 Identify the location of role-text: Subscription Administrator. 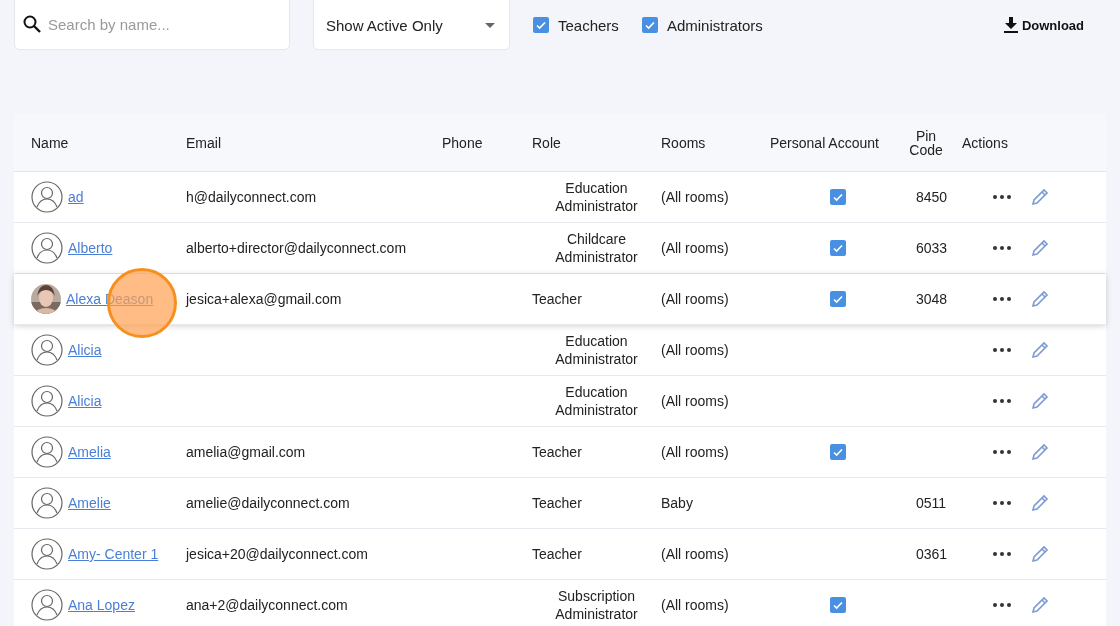
(596, 605).